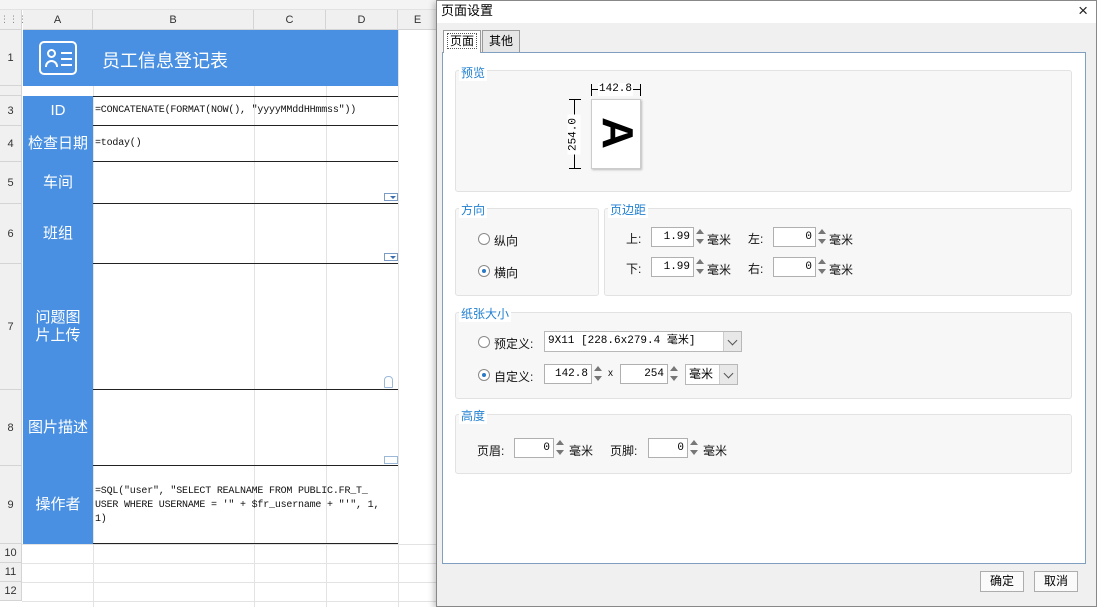 The width and height of the screenshot is (1097, 607). I want to click on radio-landscape, so click(484, 271).